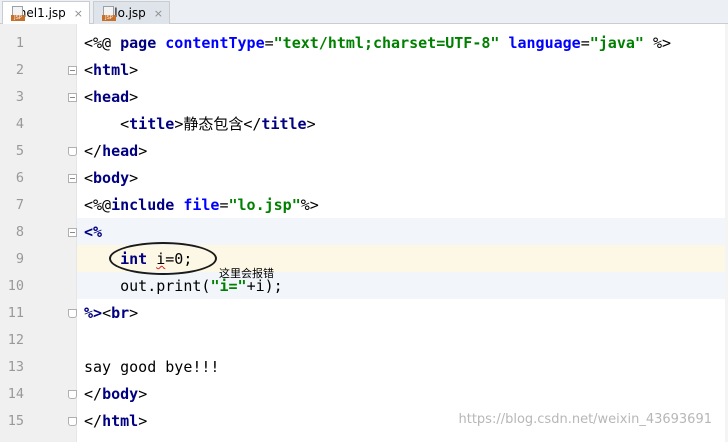 The height and width of the screenshot is (442, 728). I want to click on watermark: https://blog.csdn.net/weixin_43693691, so click(585, 419).